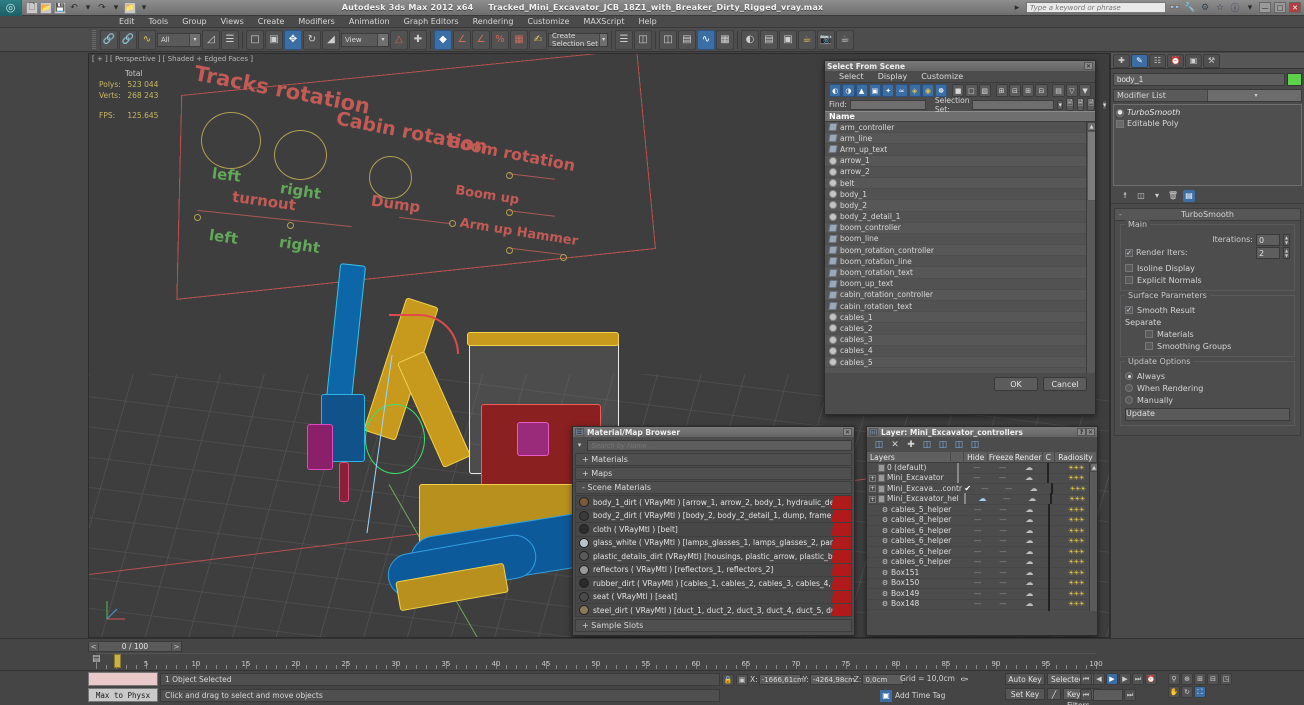  What do you see at coordinates (418, 39) in the screenshot?
I see `select-and-manipulate-icon: ✚` at bounding box center [418, 39].